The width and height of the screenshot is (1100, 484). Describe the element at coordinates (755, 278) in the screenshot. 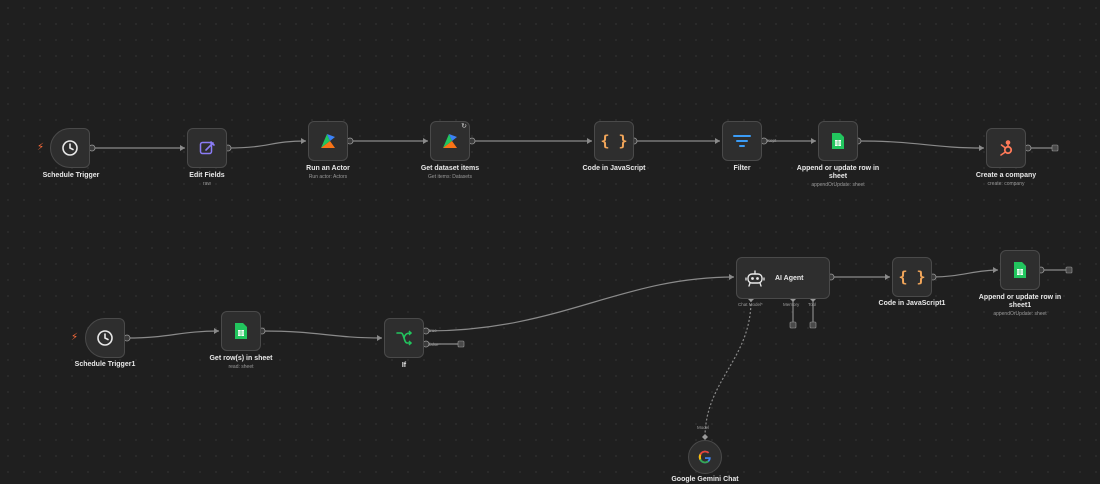

I see `robot-icon` at that location.